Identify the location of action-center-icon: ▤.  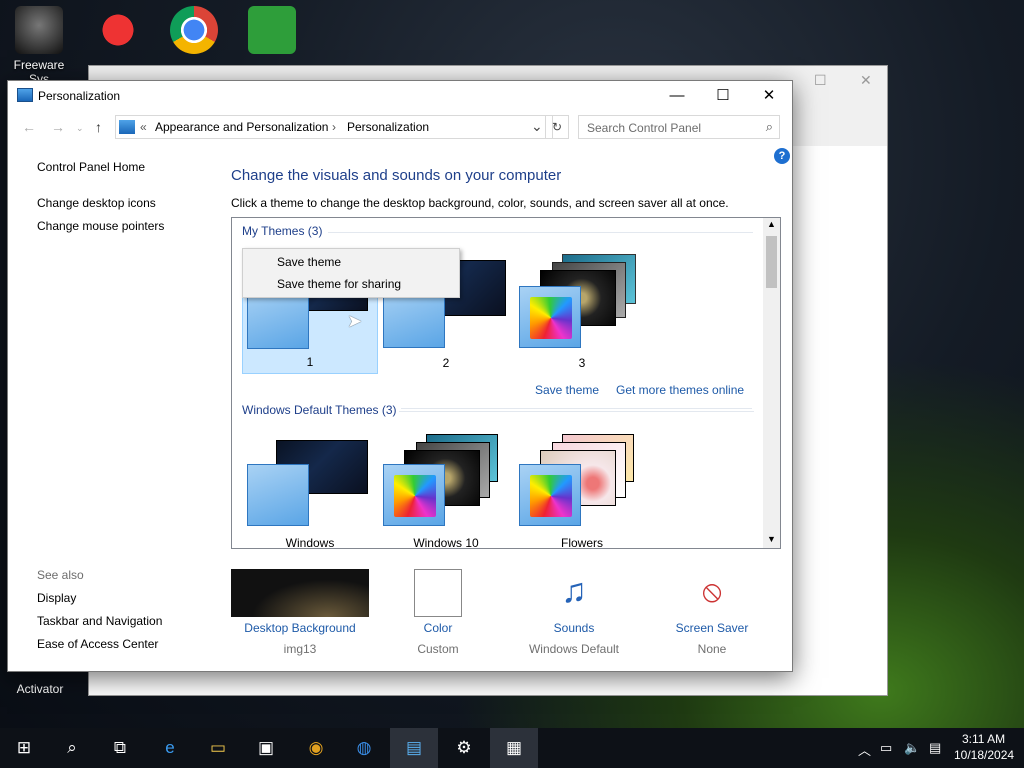
(935, 748).